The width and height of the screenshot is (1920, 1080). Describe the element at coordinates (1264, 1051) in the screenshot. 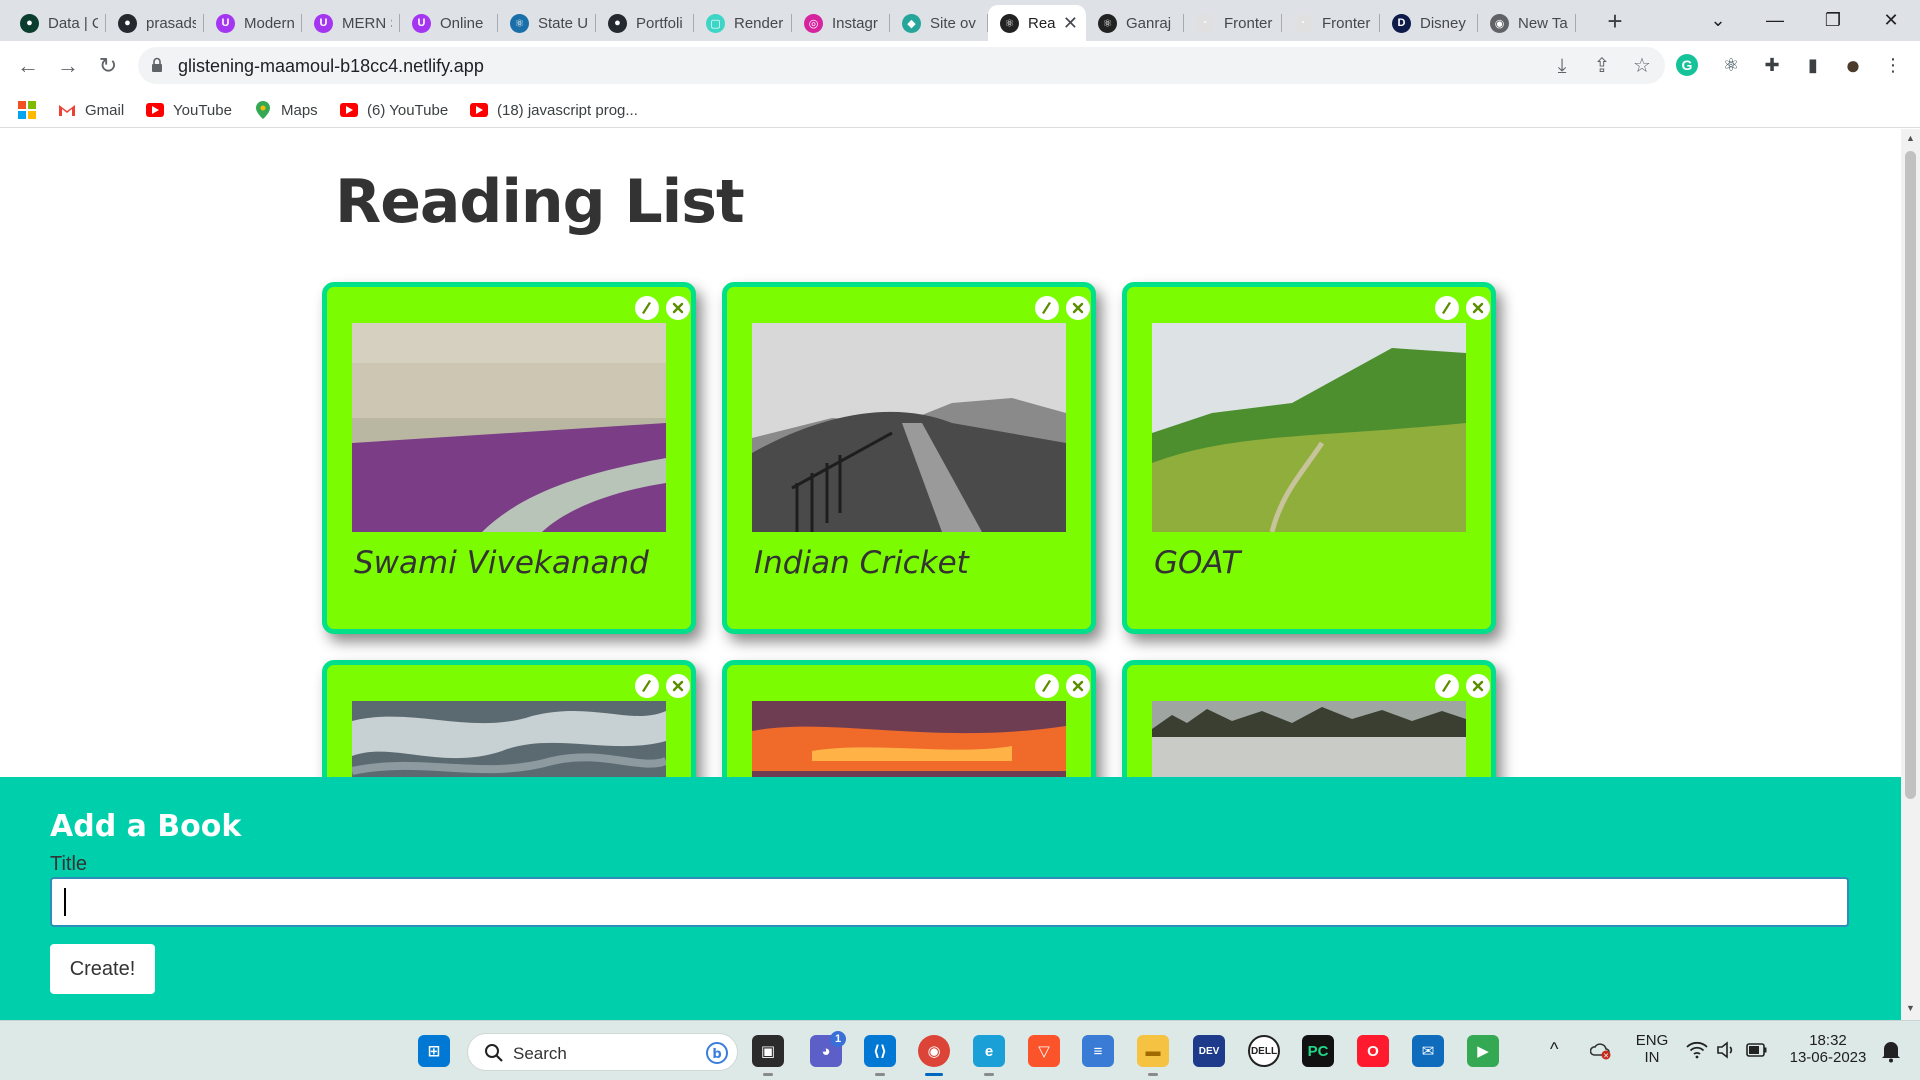

I see `dell-icon: DELL` at that location.